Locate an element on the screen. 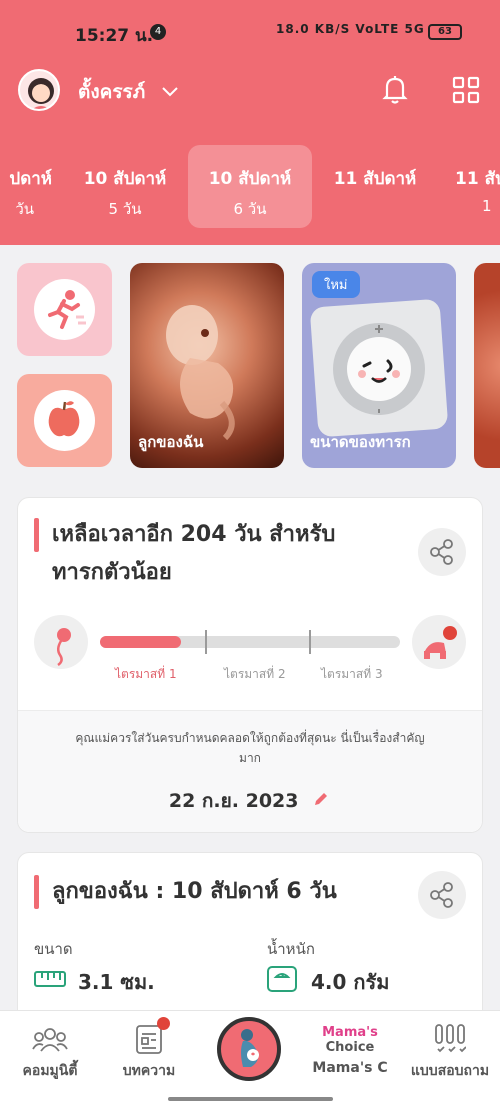 This screenshot has width=500, height=1111. battery-icon: 63 is located at coordinates (445, 32).